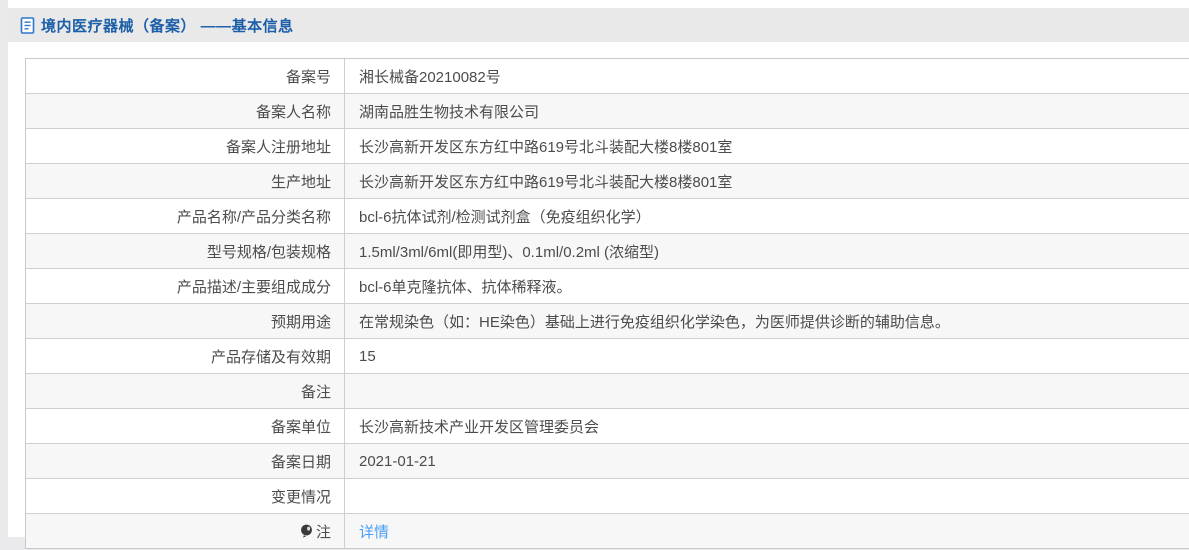  I want to click on row-value: 1.5ml/3ml/6ml(即用型)、0.1ml/0.2ml (浓缩型), so click(509, 252).